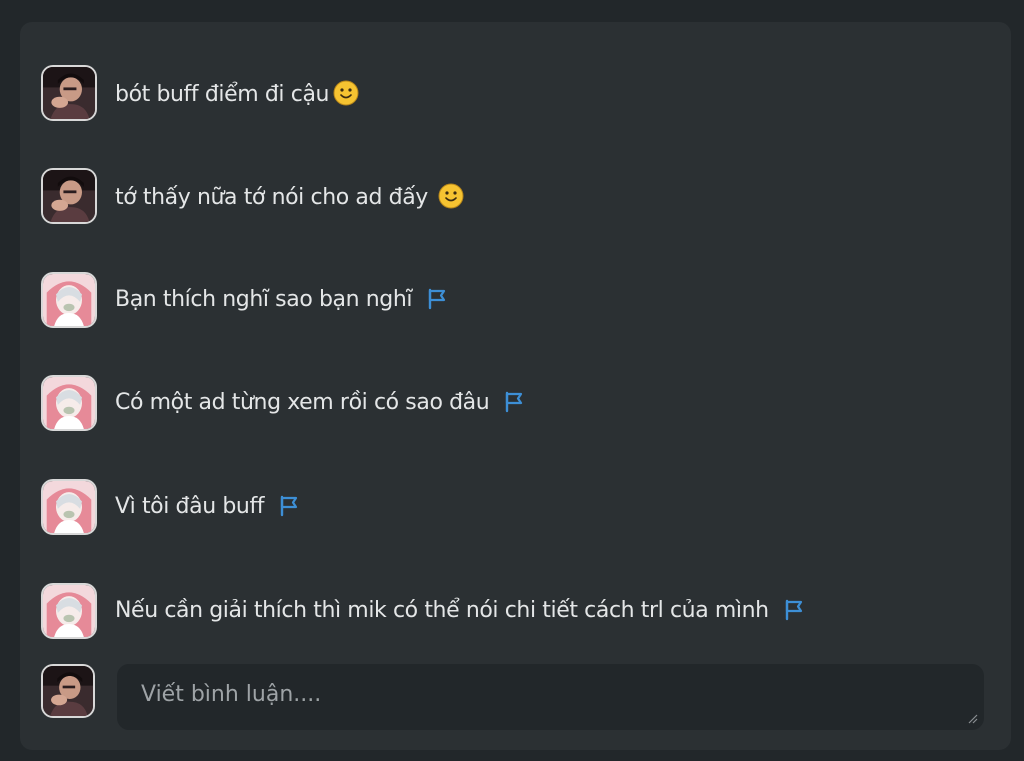 The width and height of the screenshot is (1024, 761). Describe the element at coordinates (972, 718) in the screenshot. I see `resize-grip-icon` at that location.